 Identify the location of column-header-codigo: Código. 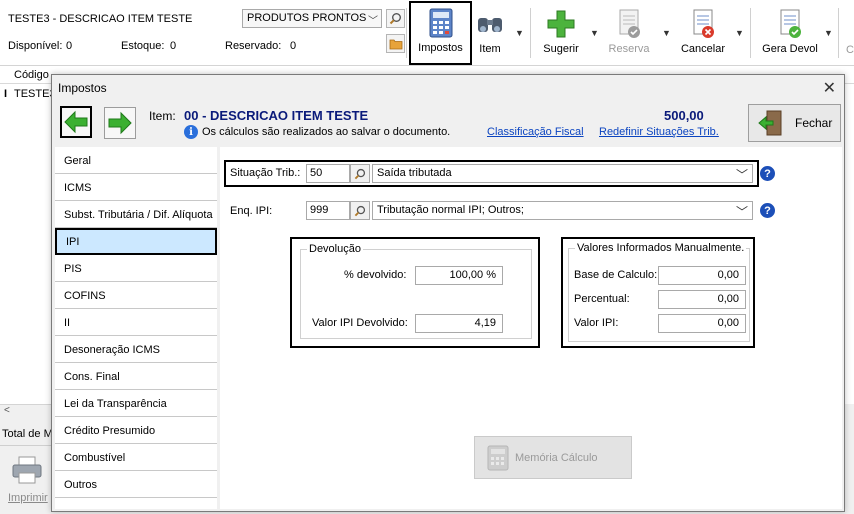
(31, 75).